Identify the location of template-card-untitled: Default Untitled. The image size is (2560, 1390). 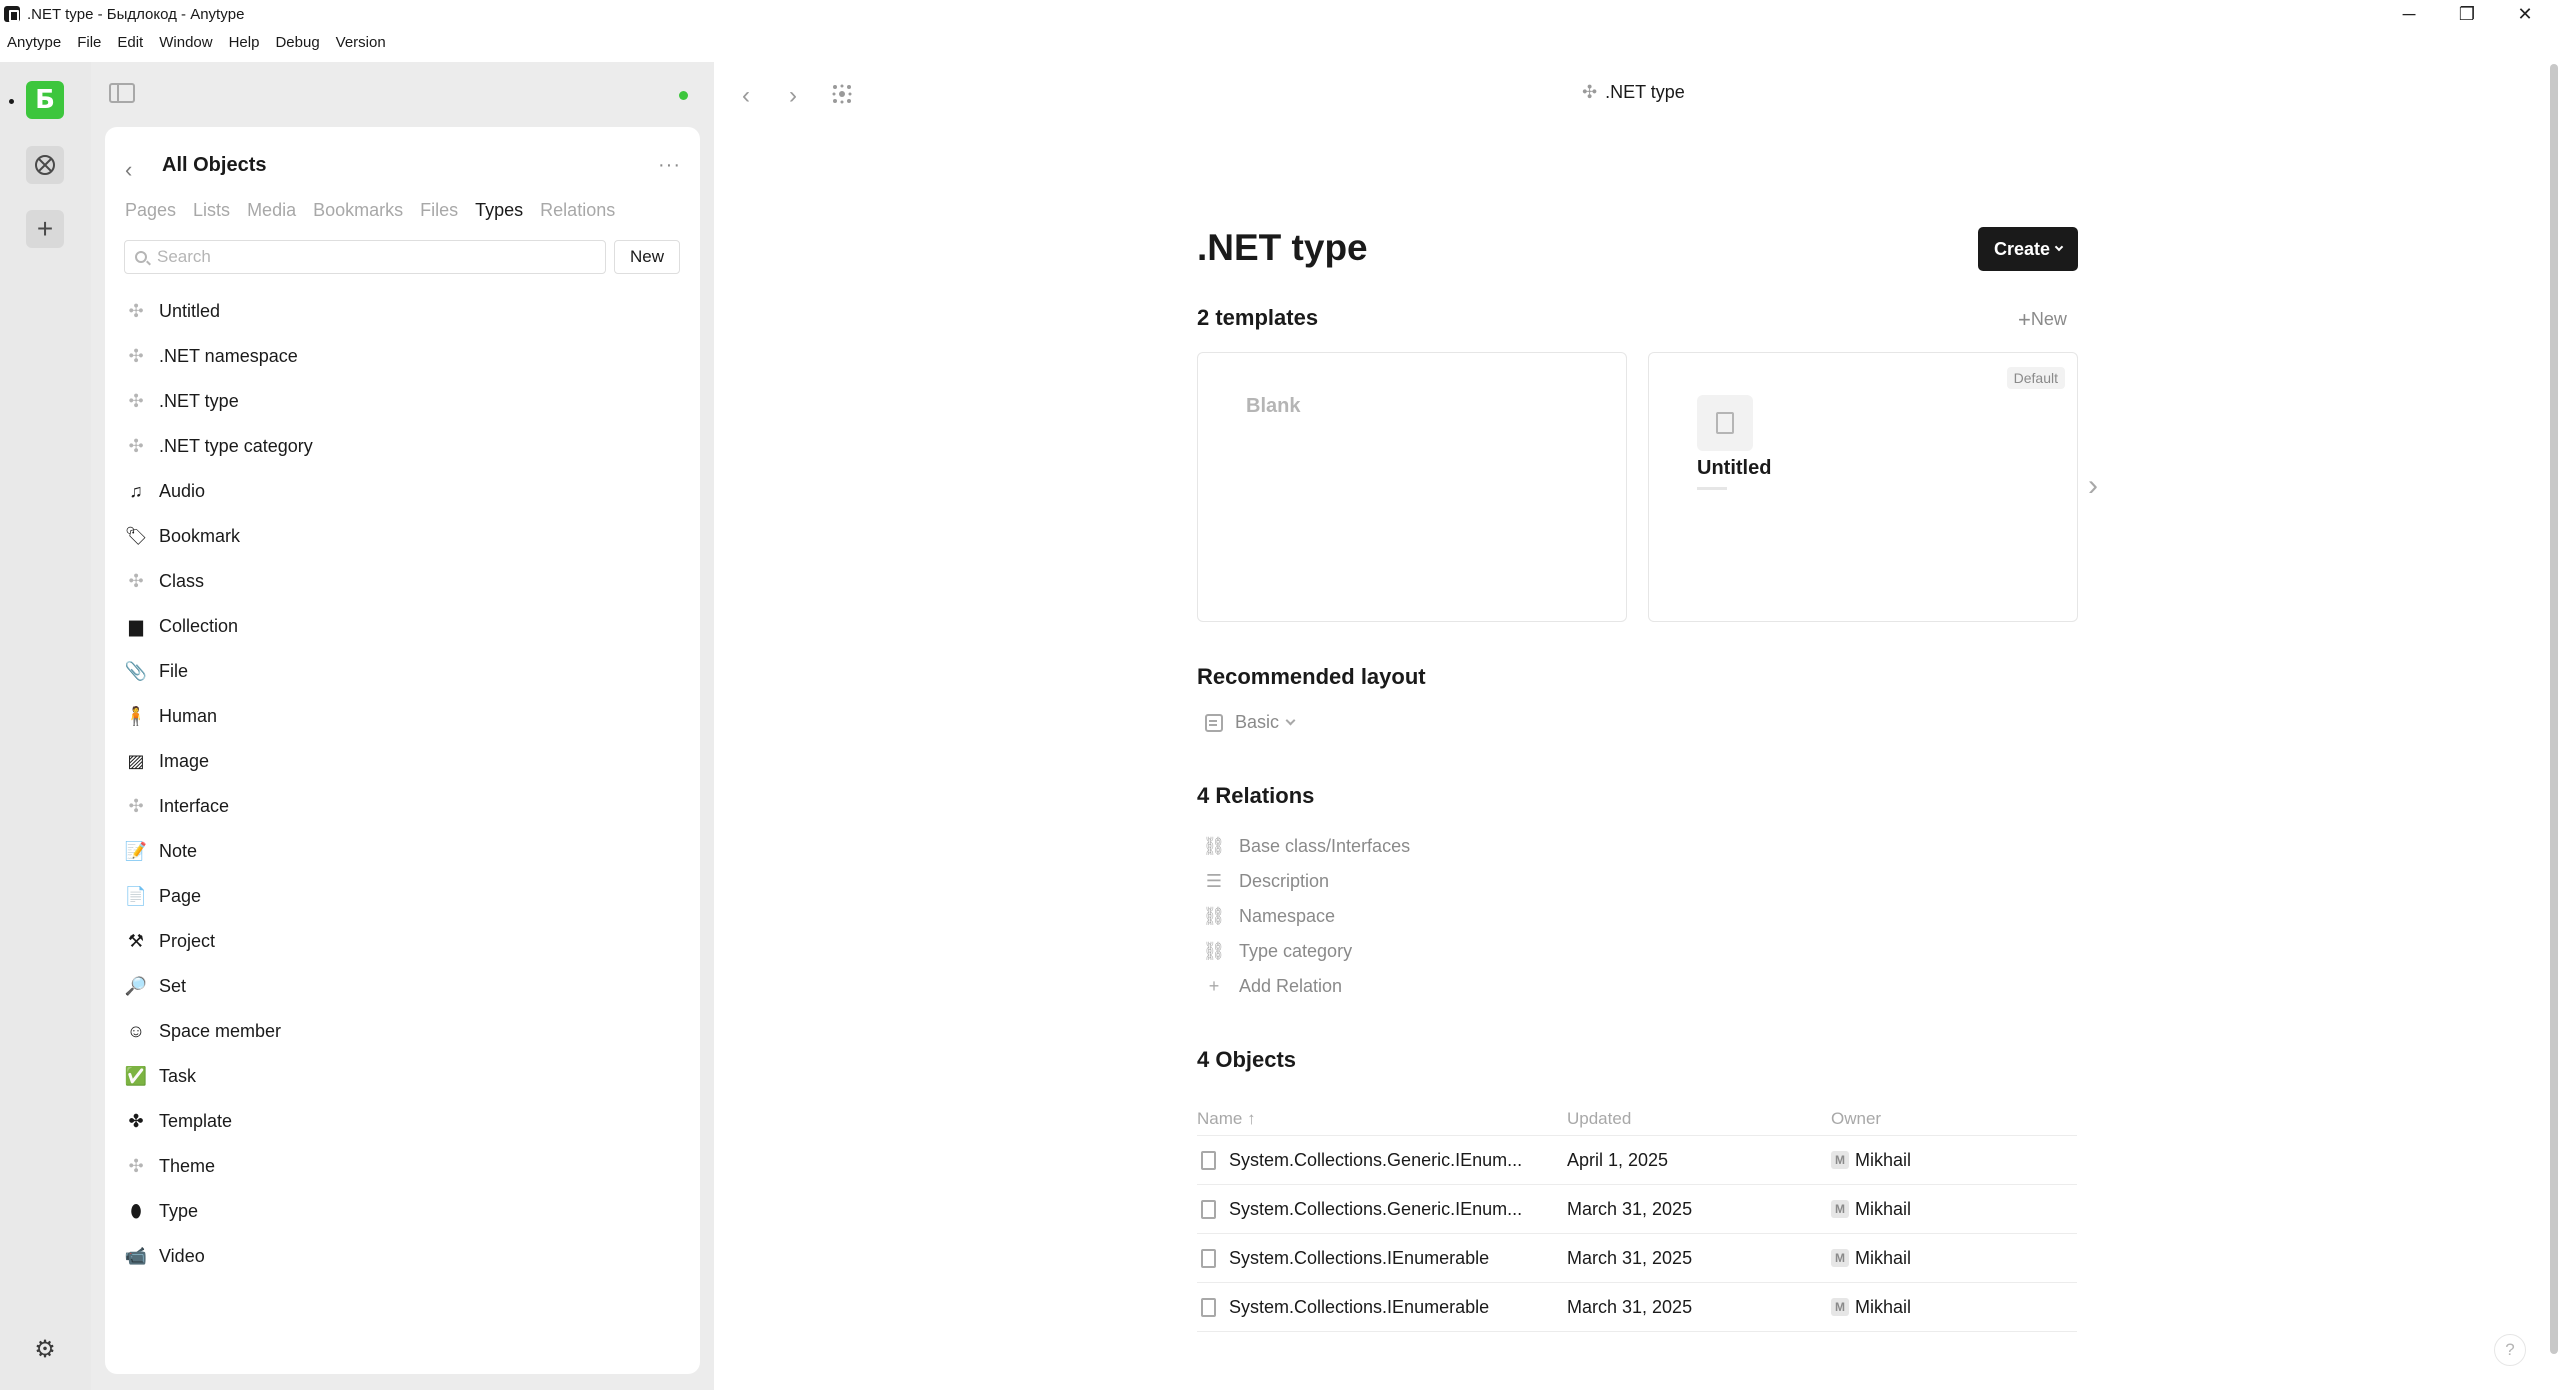
(1863, 487).